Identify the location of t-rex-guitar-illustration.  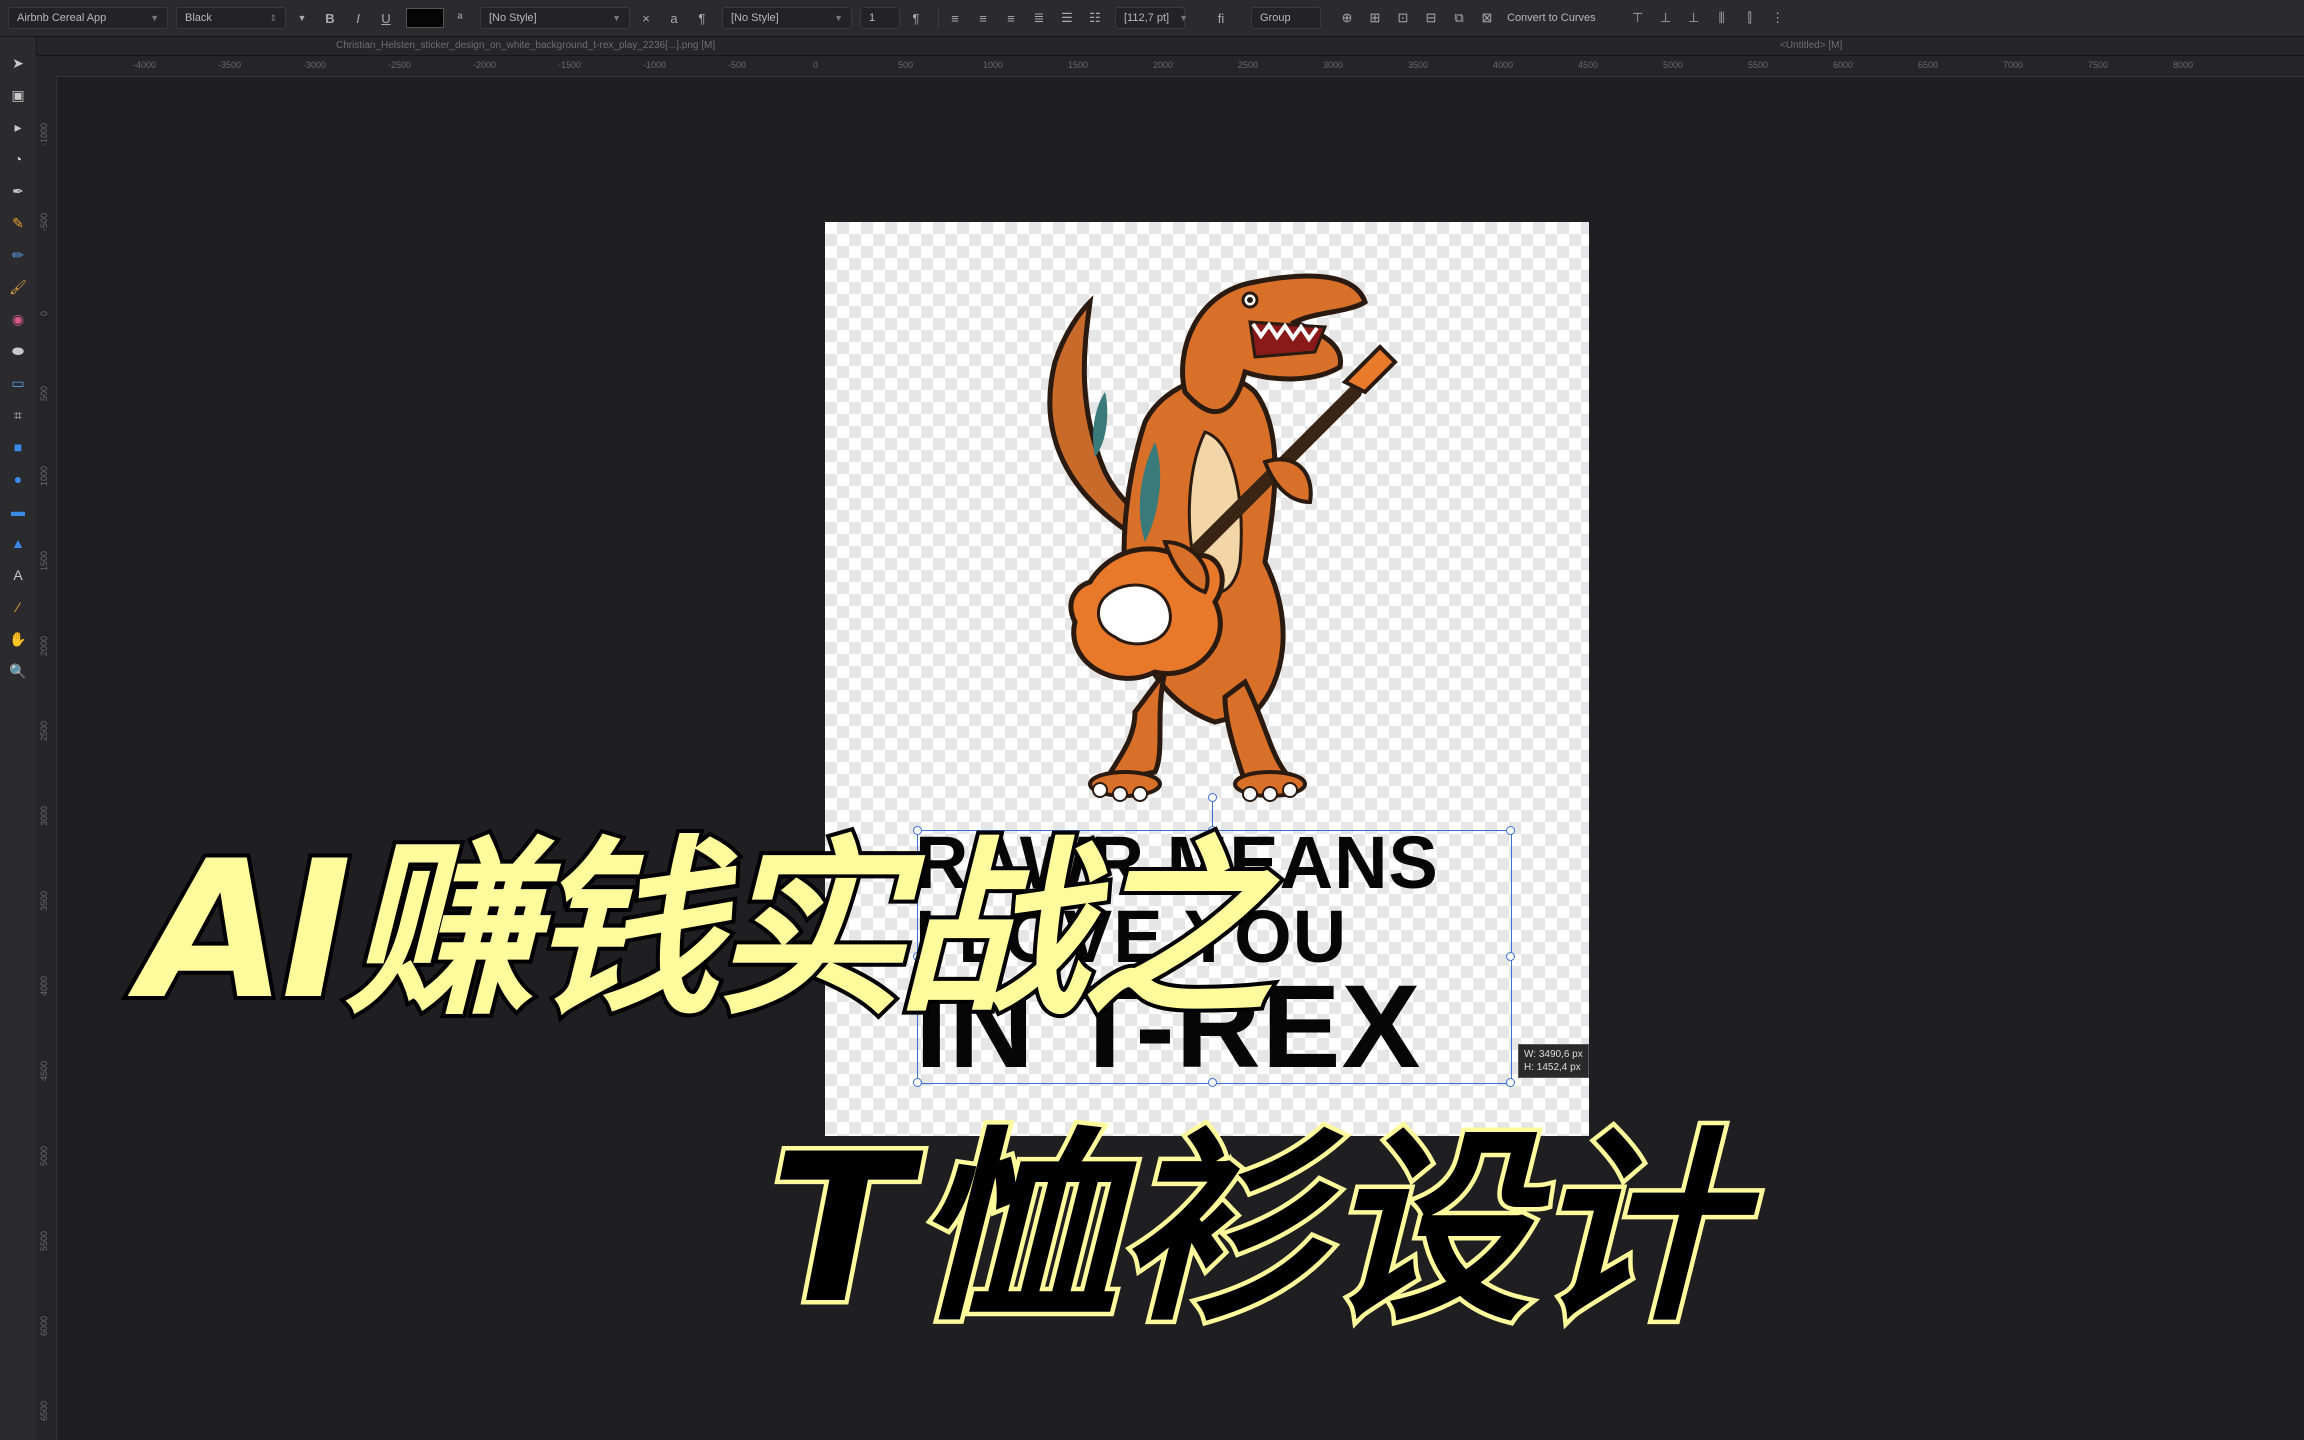
(1222, 537).